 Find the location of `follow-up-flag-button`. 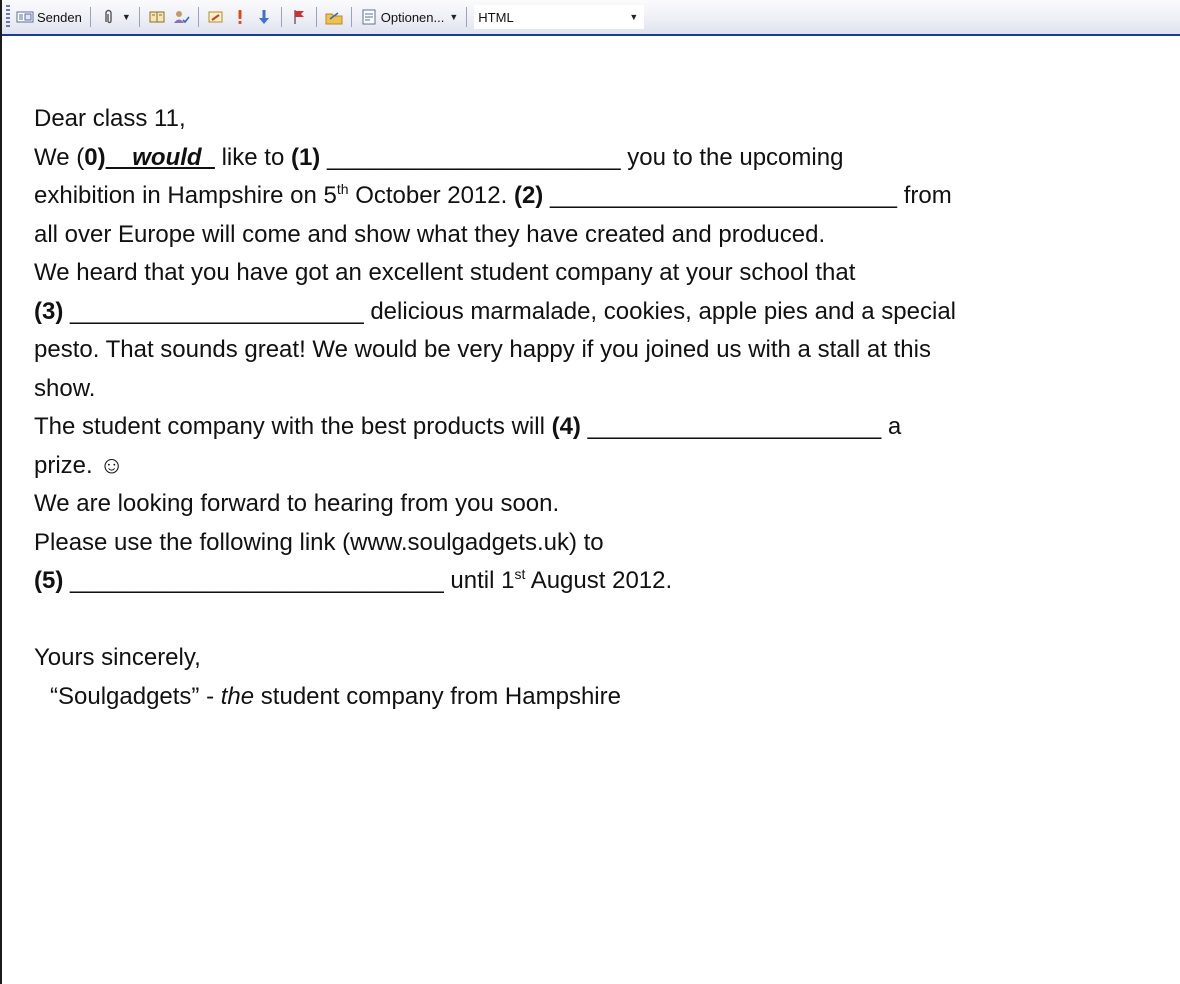

follow-up-flag-button is located at coordinates (299, 17).